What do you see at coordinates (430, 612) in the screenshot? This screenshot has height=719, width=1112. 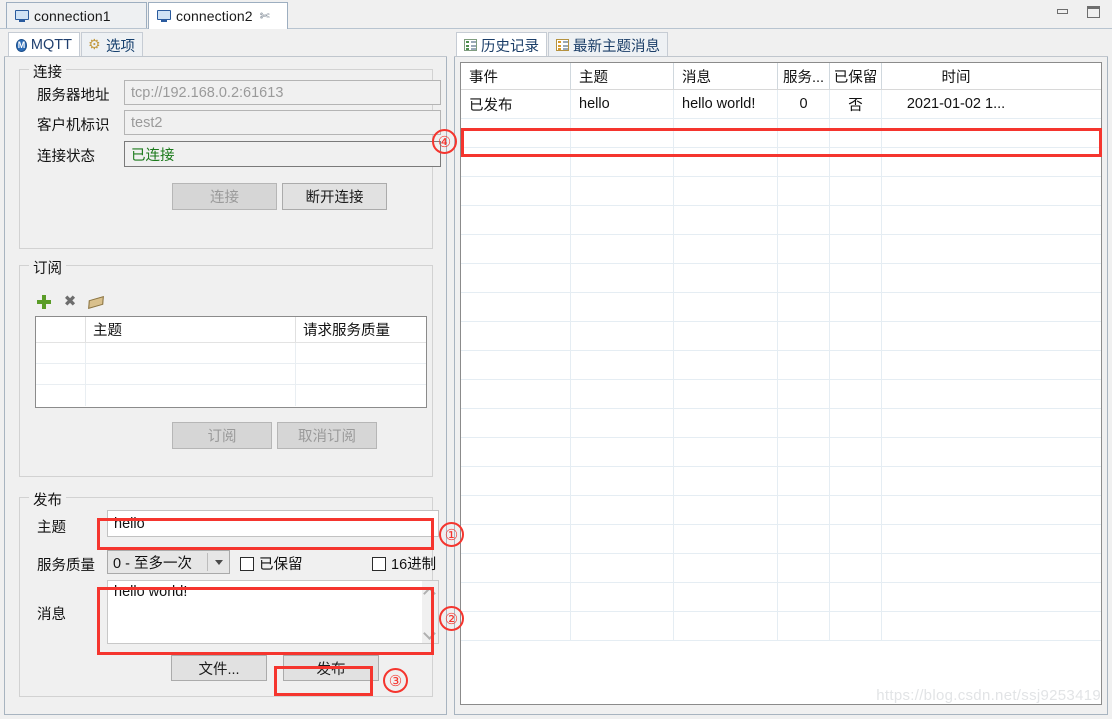 I see `message-scrollbar` at bounding box center [430, 612].